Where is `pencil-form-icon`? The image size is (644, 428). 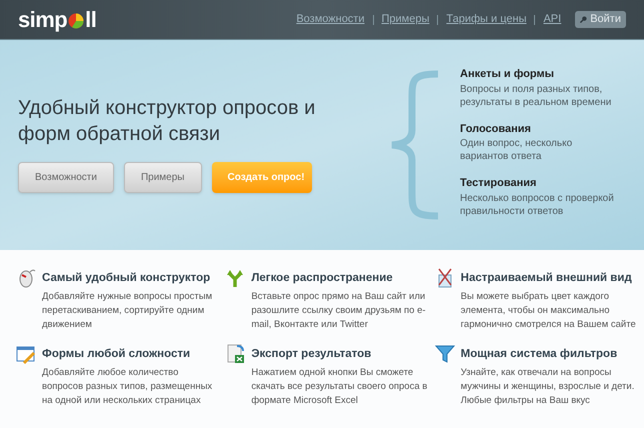 pencil-form-icon is located at coordinates (26, 354).